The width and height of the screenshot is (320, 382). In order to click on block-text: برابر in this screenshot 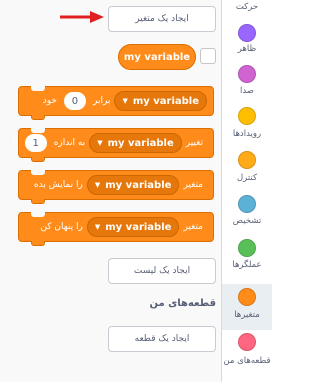, I will do `click(101, 101)`.